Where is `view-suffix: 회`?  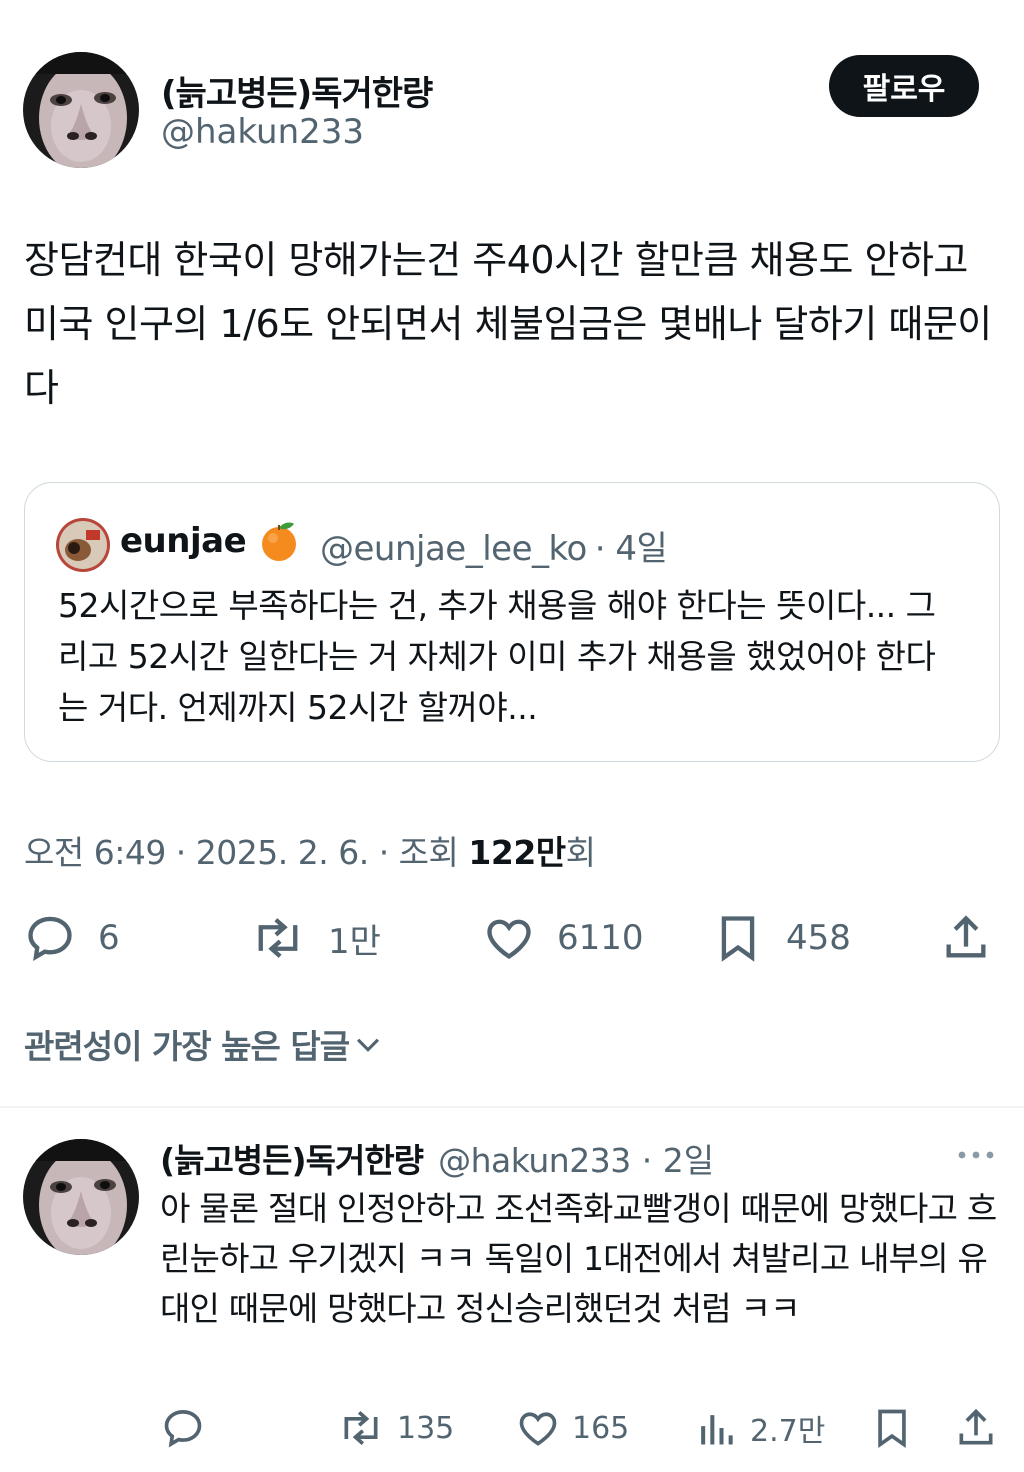 view-suffix: 회 is located at coordinates (580, 852).